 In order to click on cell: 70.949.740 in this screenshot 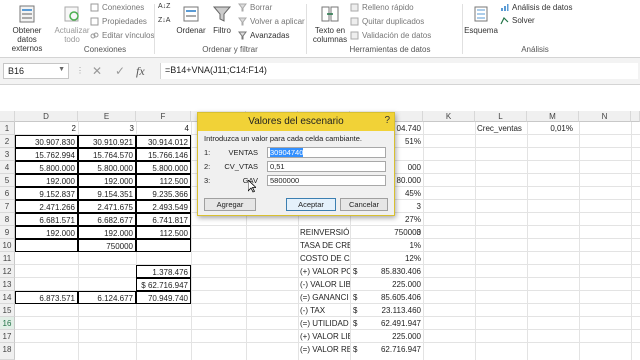, I will do `click(163, 297)`.